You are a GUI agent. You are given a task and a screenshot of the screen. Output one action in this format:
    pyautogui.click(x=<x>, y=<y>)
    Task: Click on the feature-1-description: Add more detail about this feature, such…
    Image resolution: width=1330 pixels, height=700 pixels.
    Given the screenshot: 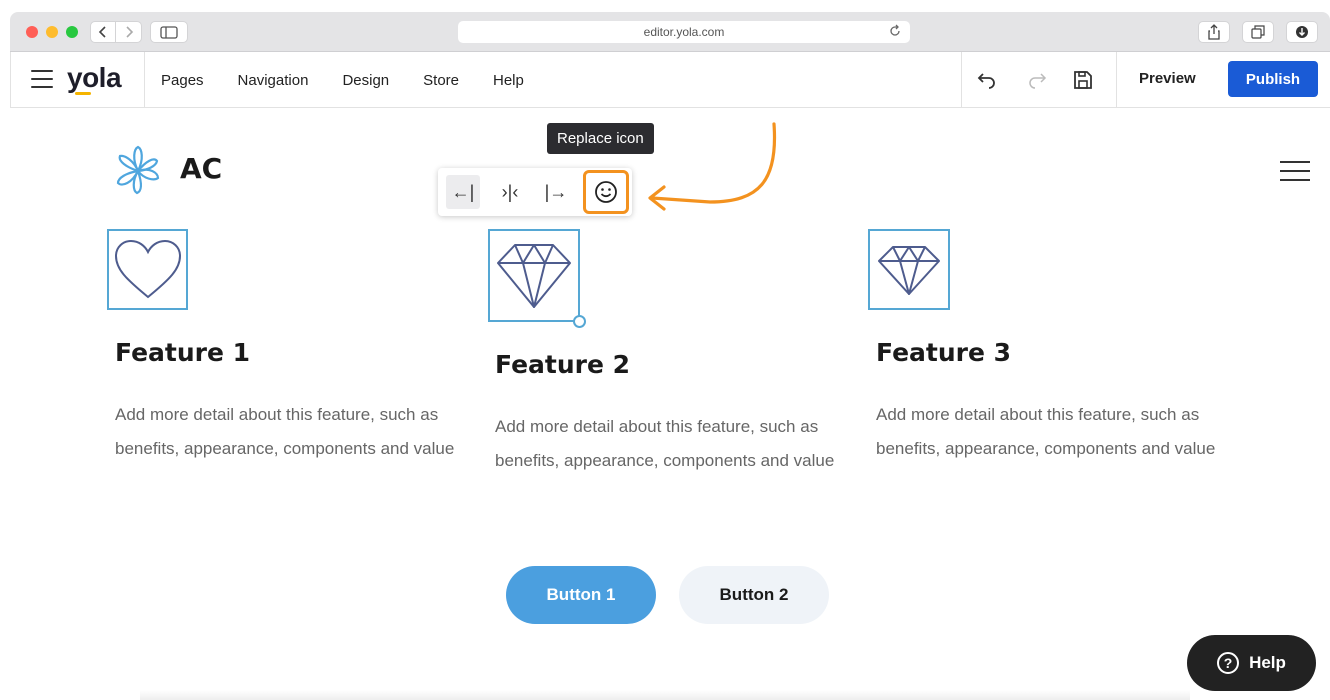 What is the action you would take?
    pyautogui.click(x=290, y=431)
    